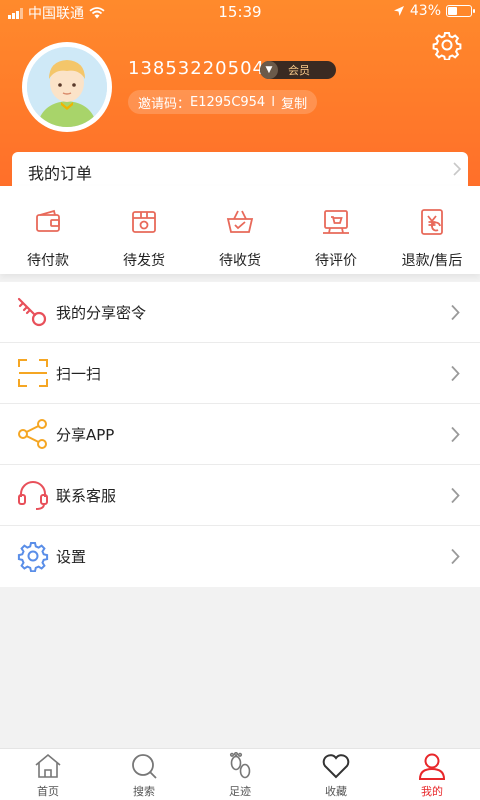 This screenshot has height=800, width=480. I want to click on heart-icon, so click(336, 766).